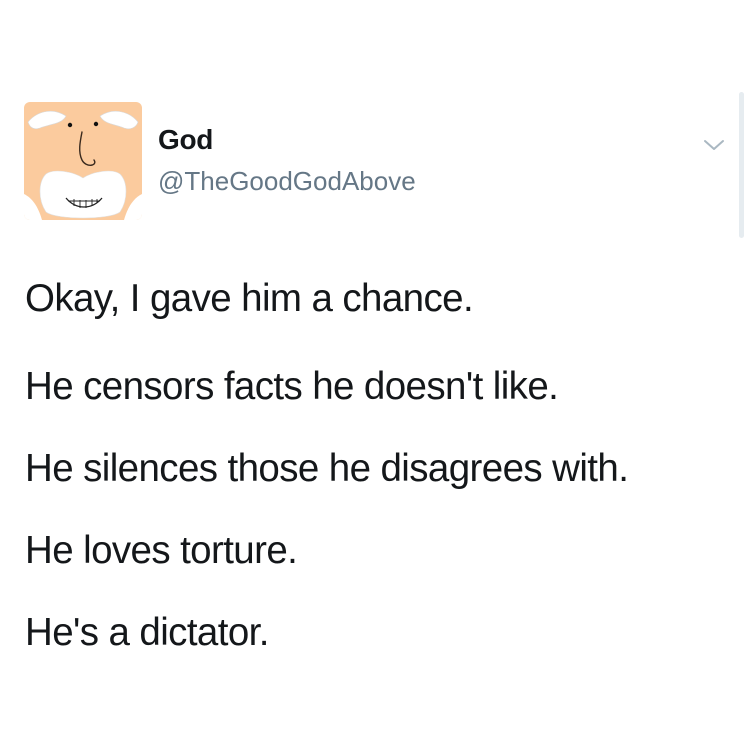  Describe the element at coordinates (327, 468) in the screenshot. I see `tweet-line: He silences those he disagrees with.` at that location.